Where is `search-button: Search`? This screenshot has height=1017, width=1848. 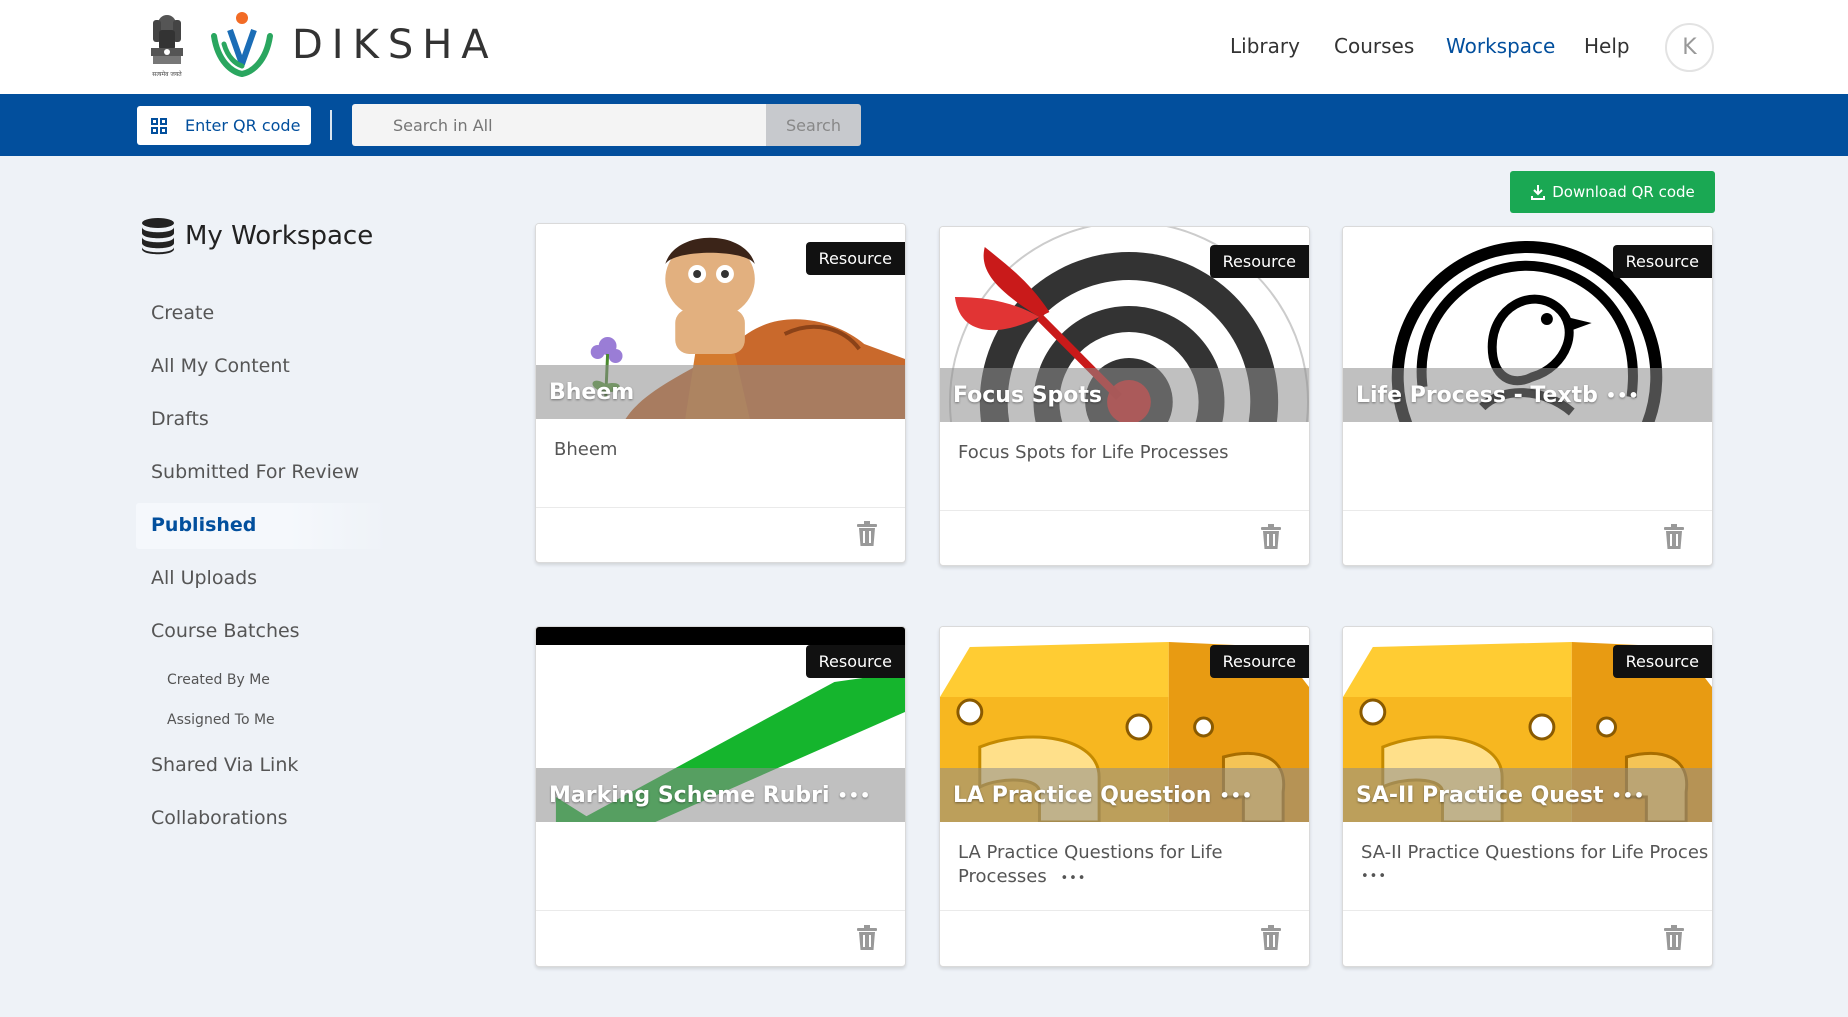
search-button: Search is located at coordinates (813, 125).